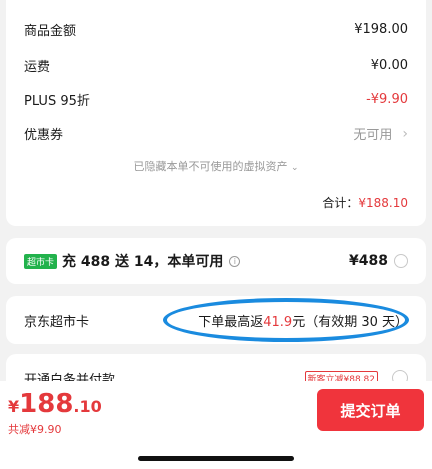 The image size is (432, 469). I want to click on coupon-row: 优惠券 无可用 ›, so click(216, 134).